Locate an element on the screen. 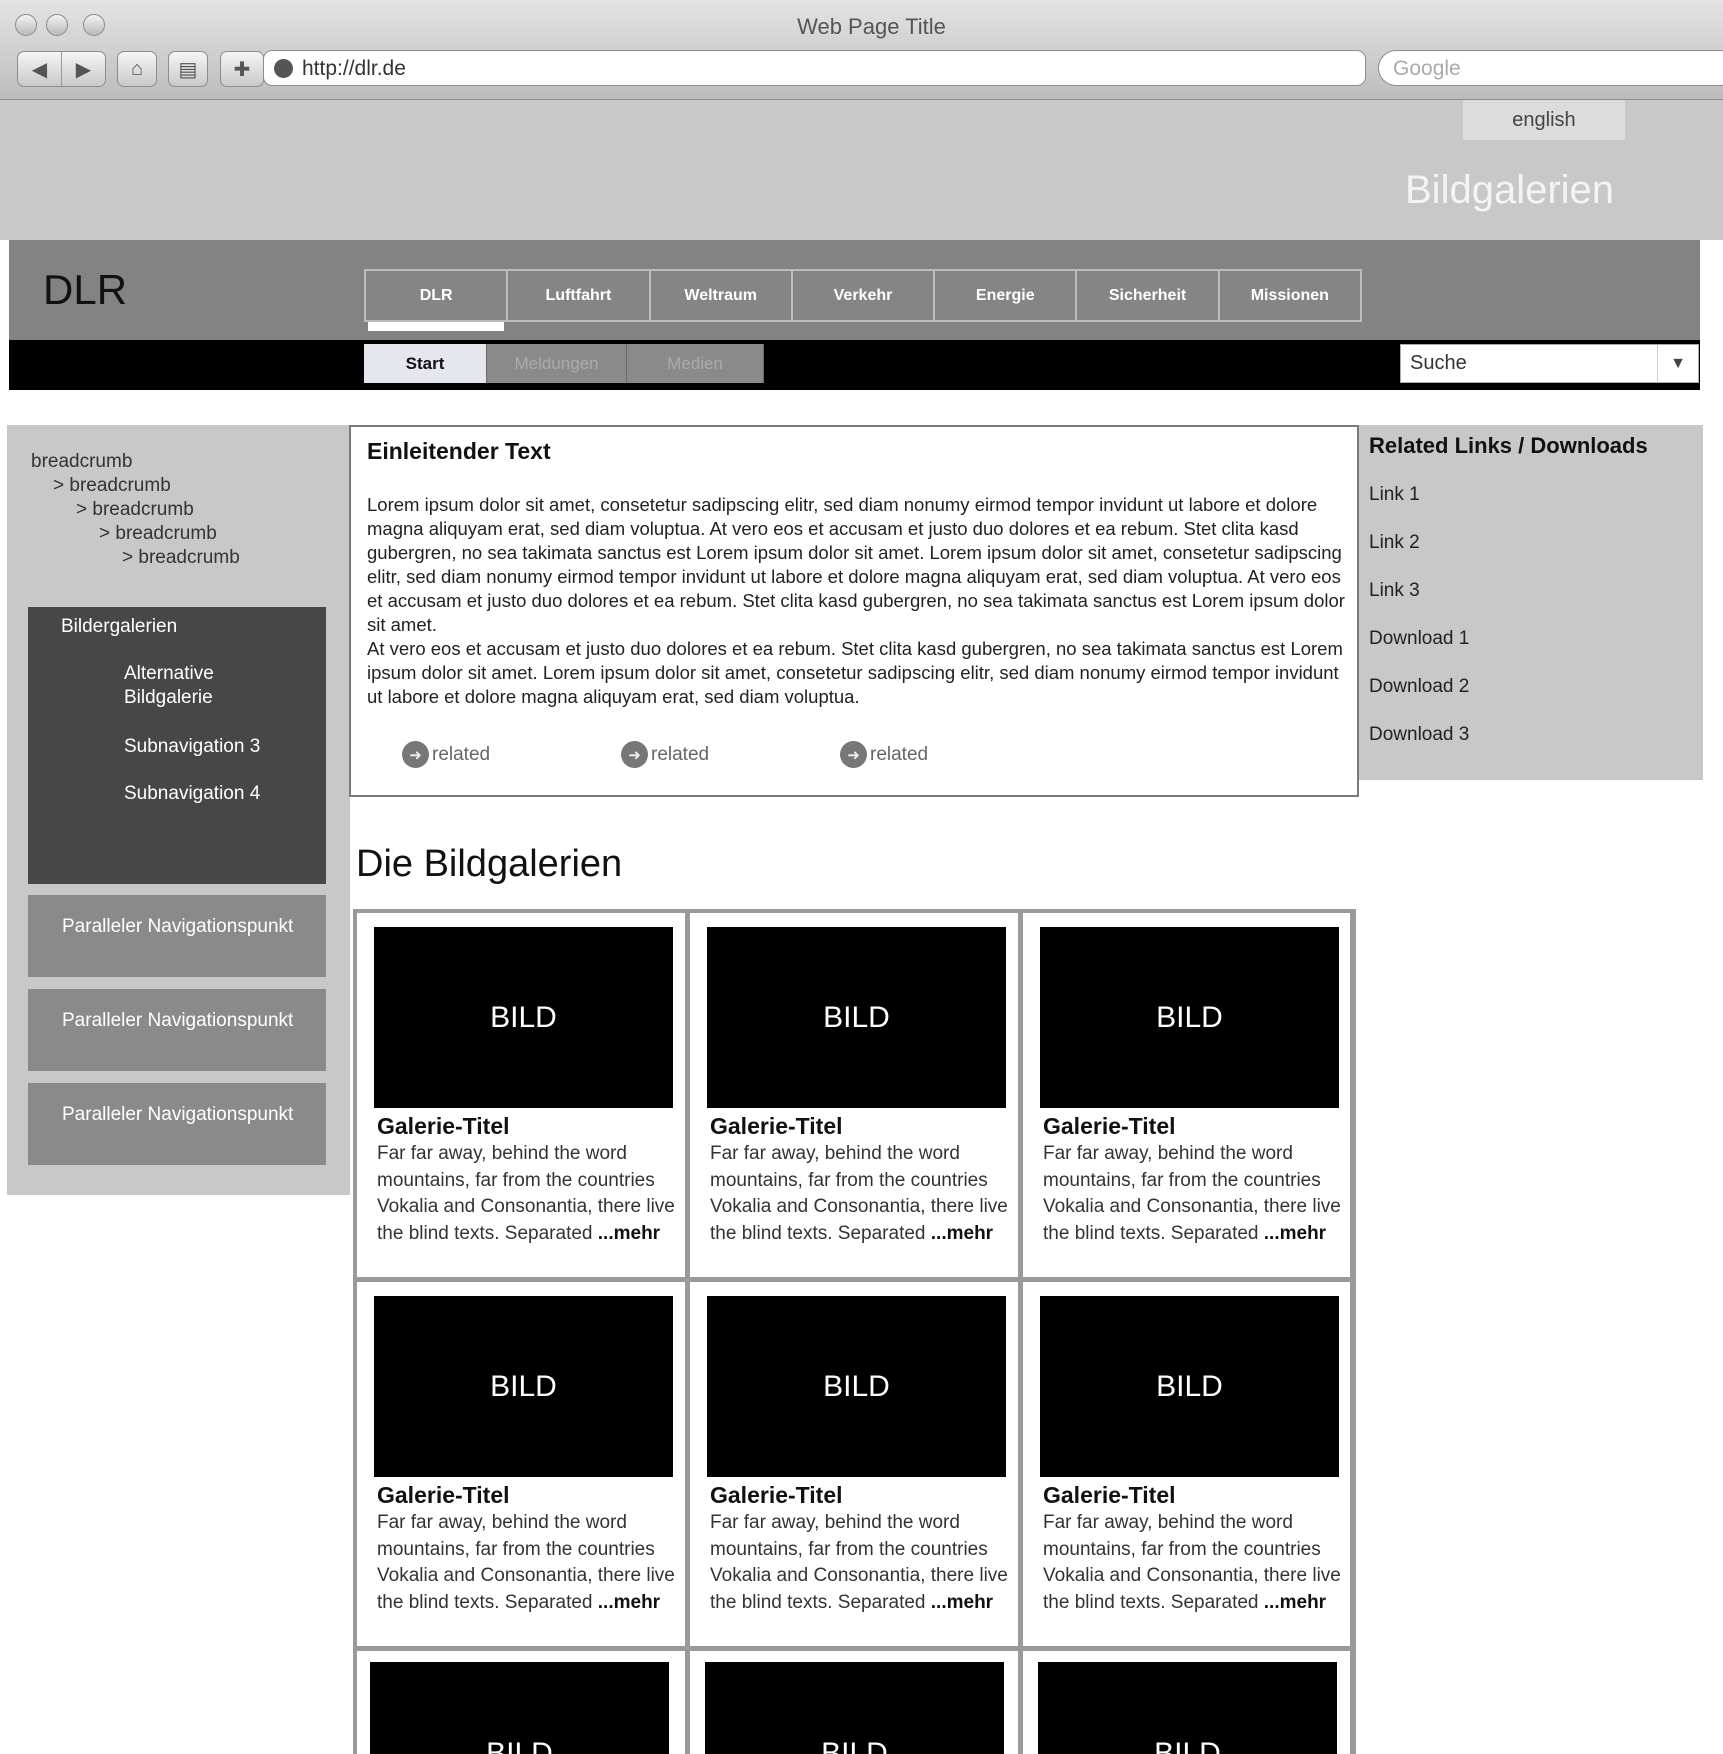  subtab-start: Start is located at coordinates (426, 363).